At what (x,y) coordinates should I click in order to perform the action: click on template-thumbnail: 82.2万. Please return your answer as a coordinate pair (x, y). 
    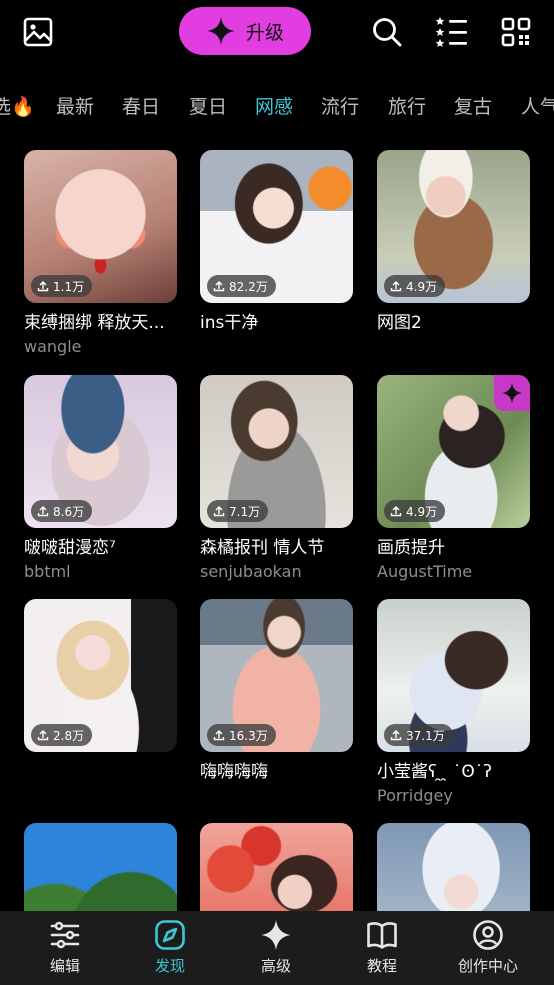
    Looking at the image, I should click on (276, 226).